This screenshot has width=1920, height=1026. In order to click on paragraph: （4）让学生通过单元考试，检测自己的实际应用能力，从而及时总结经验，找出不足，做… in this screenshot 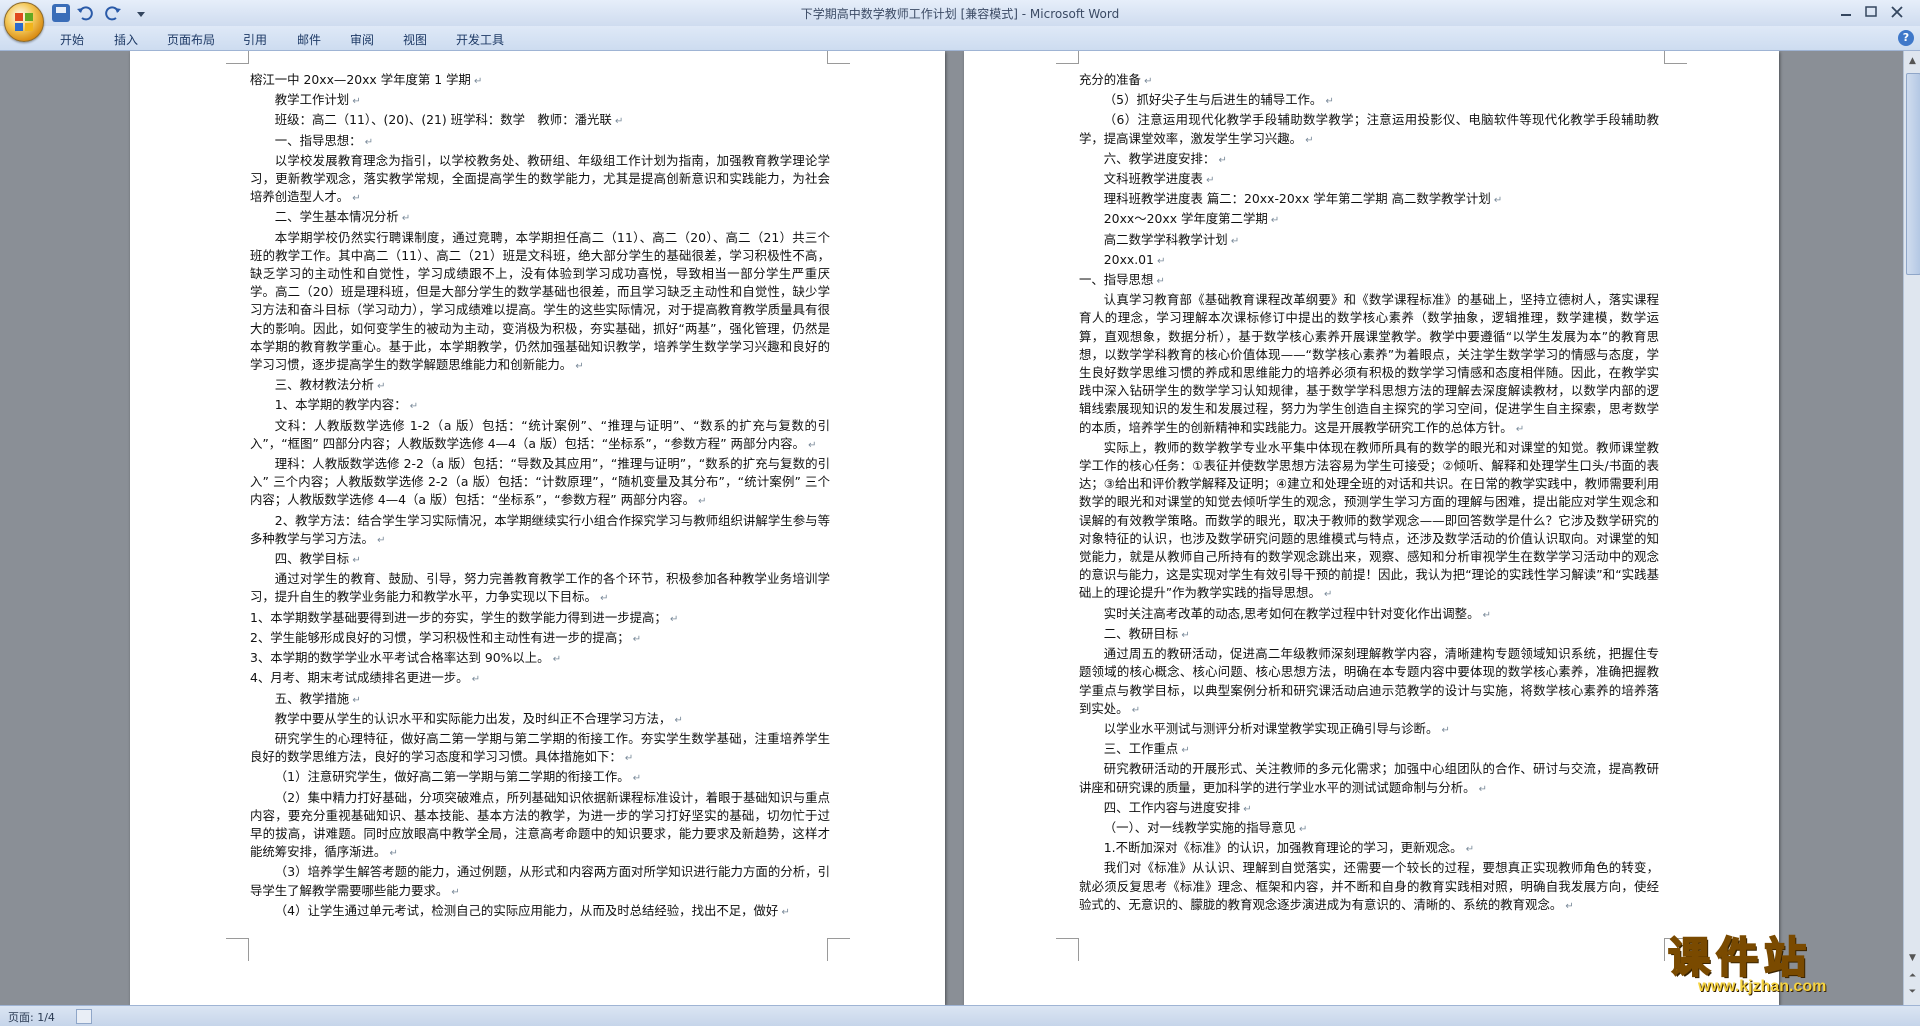, I will do `click(540, 912)`.